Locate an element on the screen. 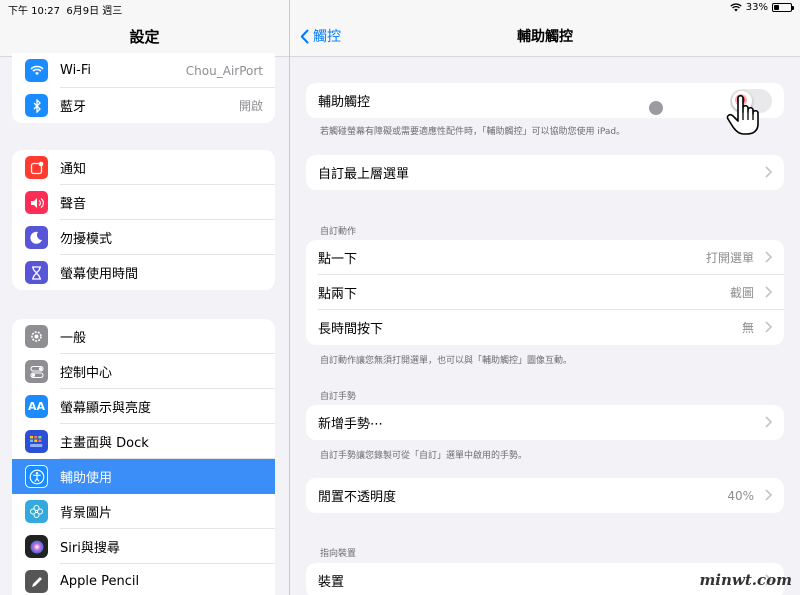 This screenshot has width=800, height=595. sidebar-item-label: 控制中心 is located at coordinates (86, 373).